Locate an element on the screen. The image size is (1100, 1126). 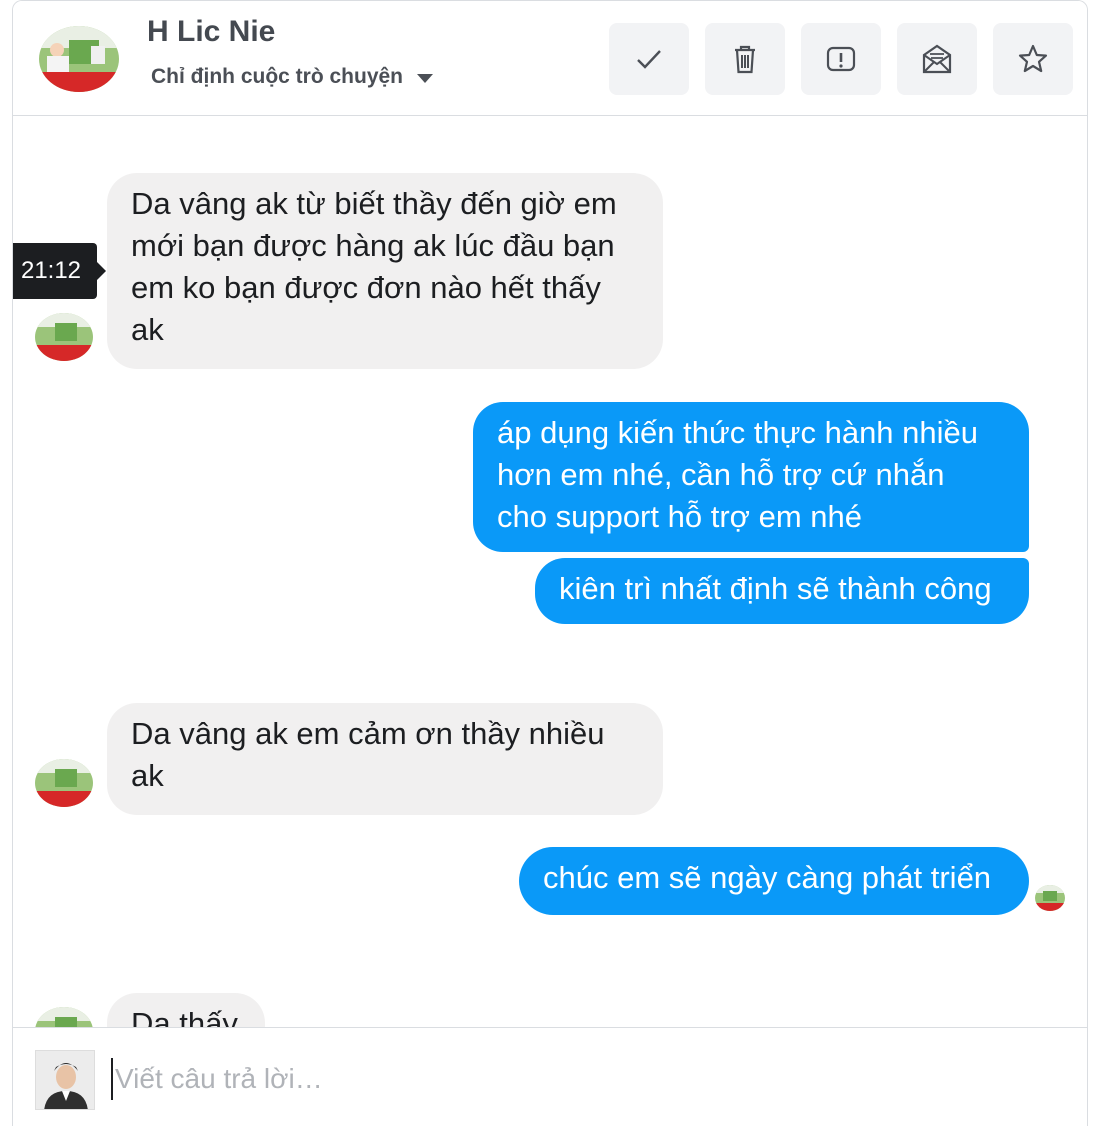
timestamp-tooltip: 21:12 is located at coordinates (59, 271).